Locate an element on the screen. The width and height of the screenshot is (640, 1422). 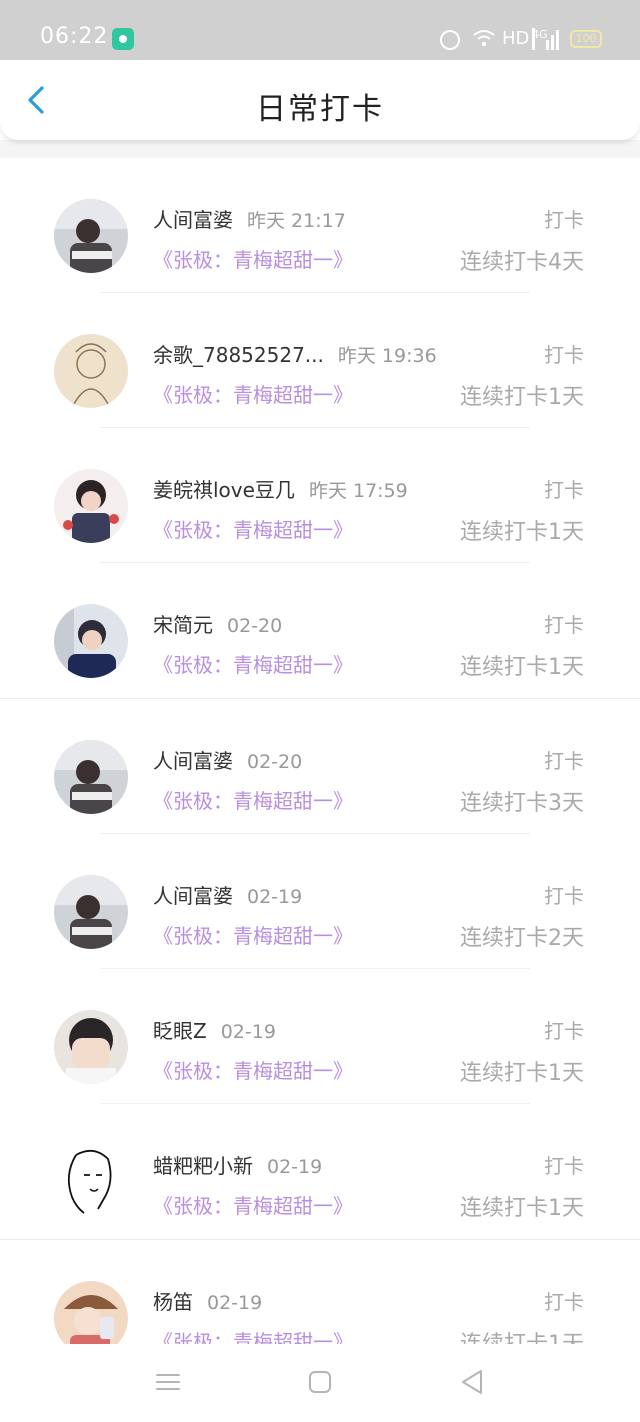
system-nav-bar is located at coordinates (320, 1383).